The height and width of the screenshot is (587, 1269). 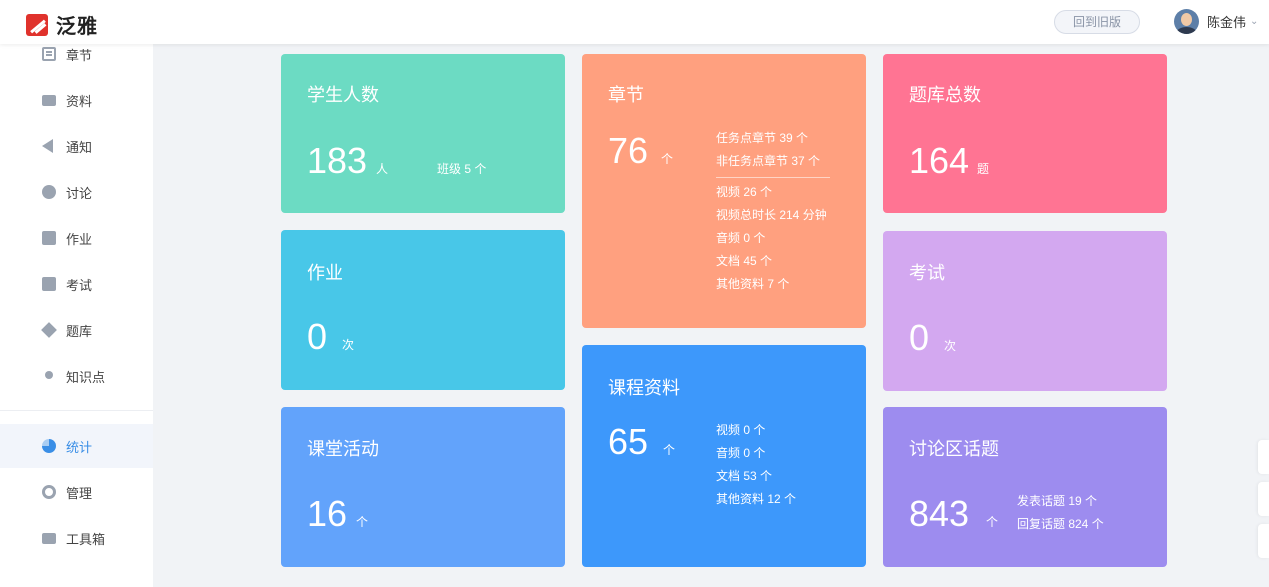 I want to click on detail-line: 发表话题 19 个, so click(x=1057, y=501).